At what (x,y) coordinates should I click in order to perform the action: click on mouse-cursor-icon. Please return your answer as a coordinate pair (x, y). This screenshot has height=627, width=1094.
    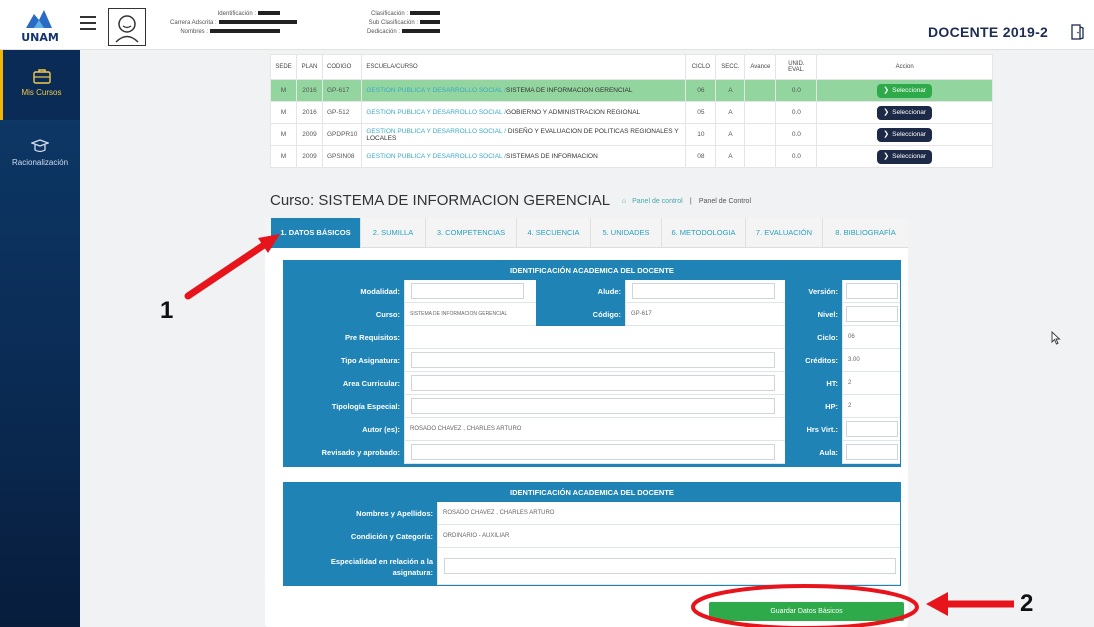
    Looking at the image, I should click on (1056, 338).